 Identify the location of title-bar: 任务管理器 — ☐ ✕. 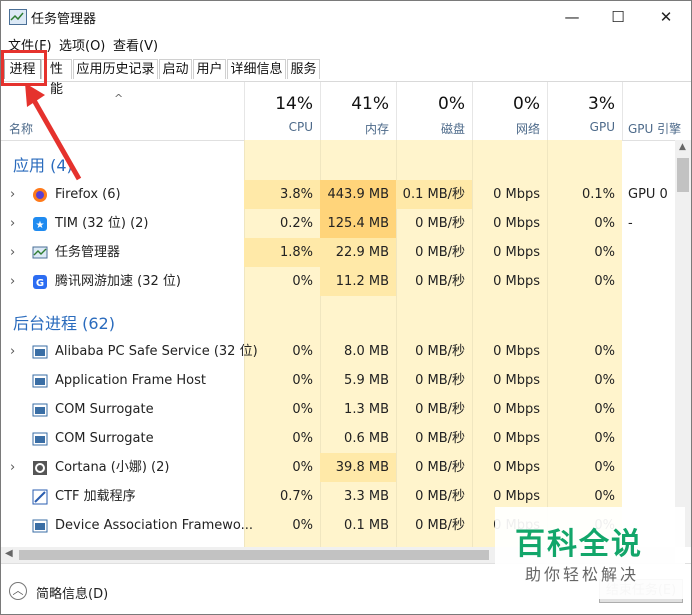
(346, 17).